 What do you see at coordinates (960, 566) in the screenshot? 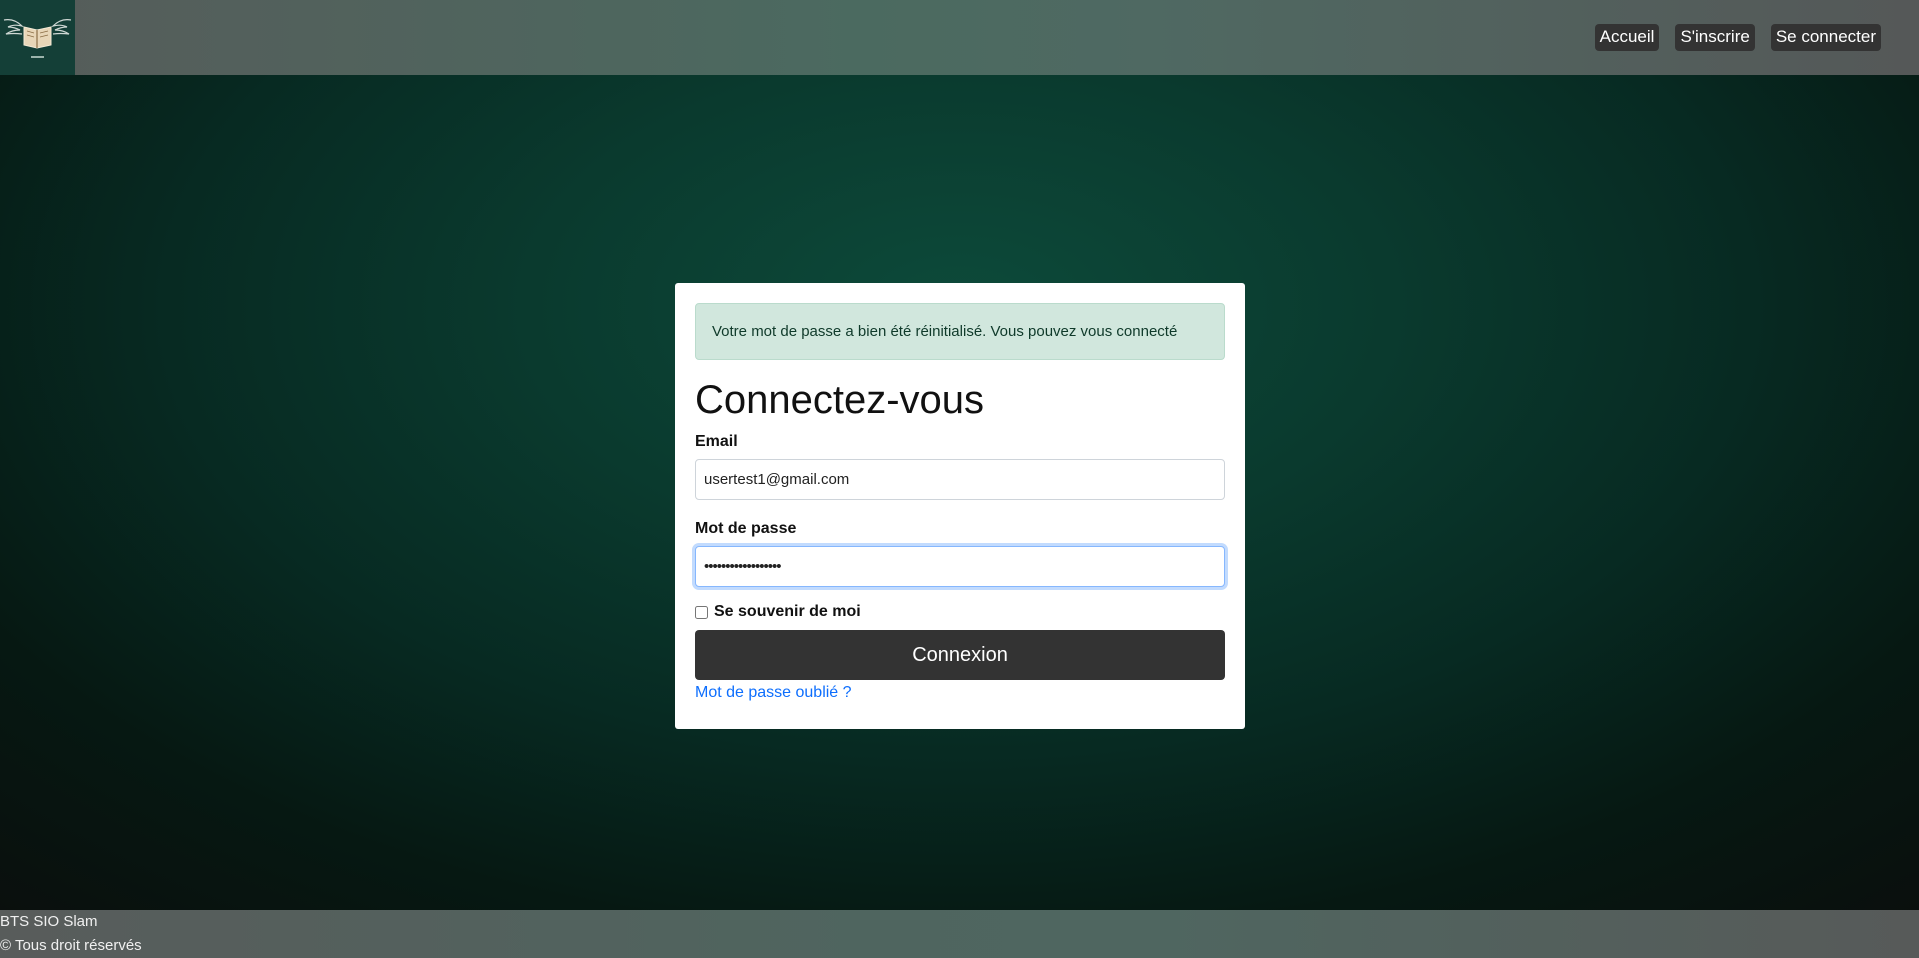
I see `password-field` at bounding box center [960, 566].